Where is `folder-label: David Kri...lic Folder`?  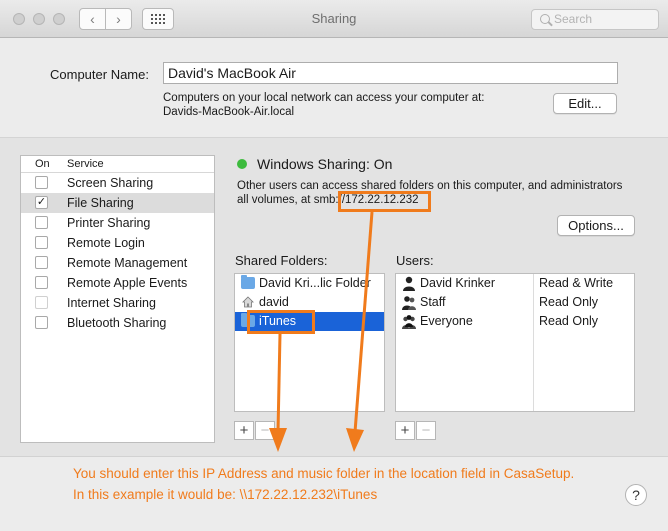 folder-label: David Kri...lic Folder is located at coordinates (315, 283).